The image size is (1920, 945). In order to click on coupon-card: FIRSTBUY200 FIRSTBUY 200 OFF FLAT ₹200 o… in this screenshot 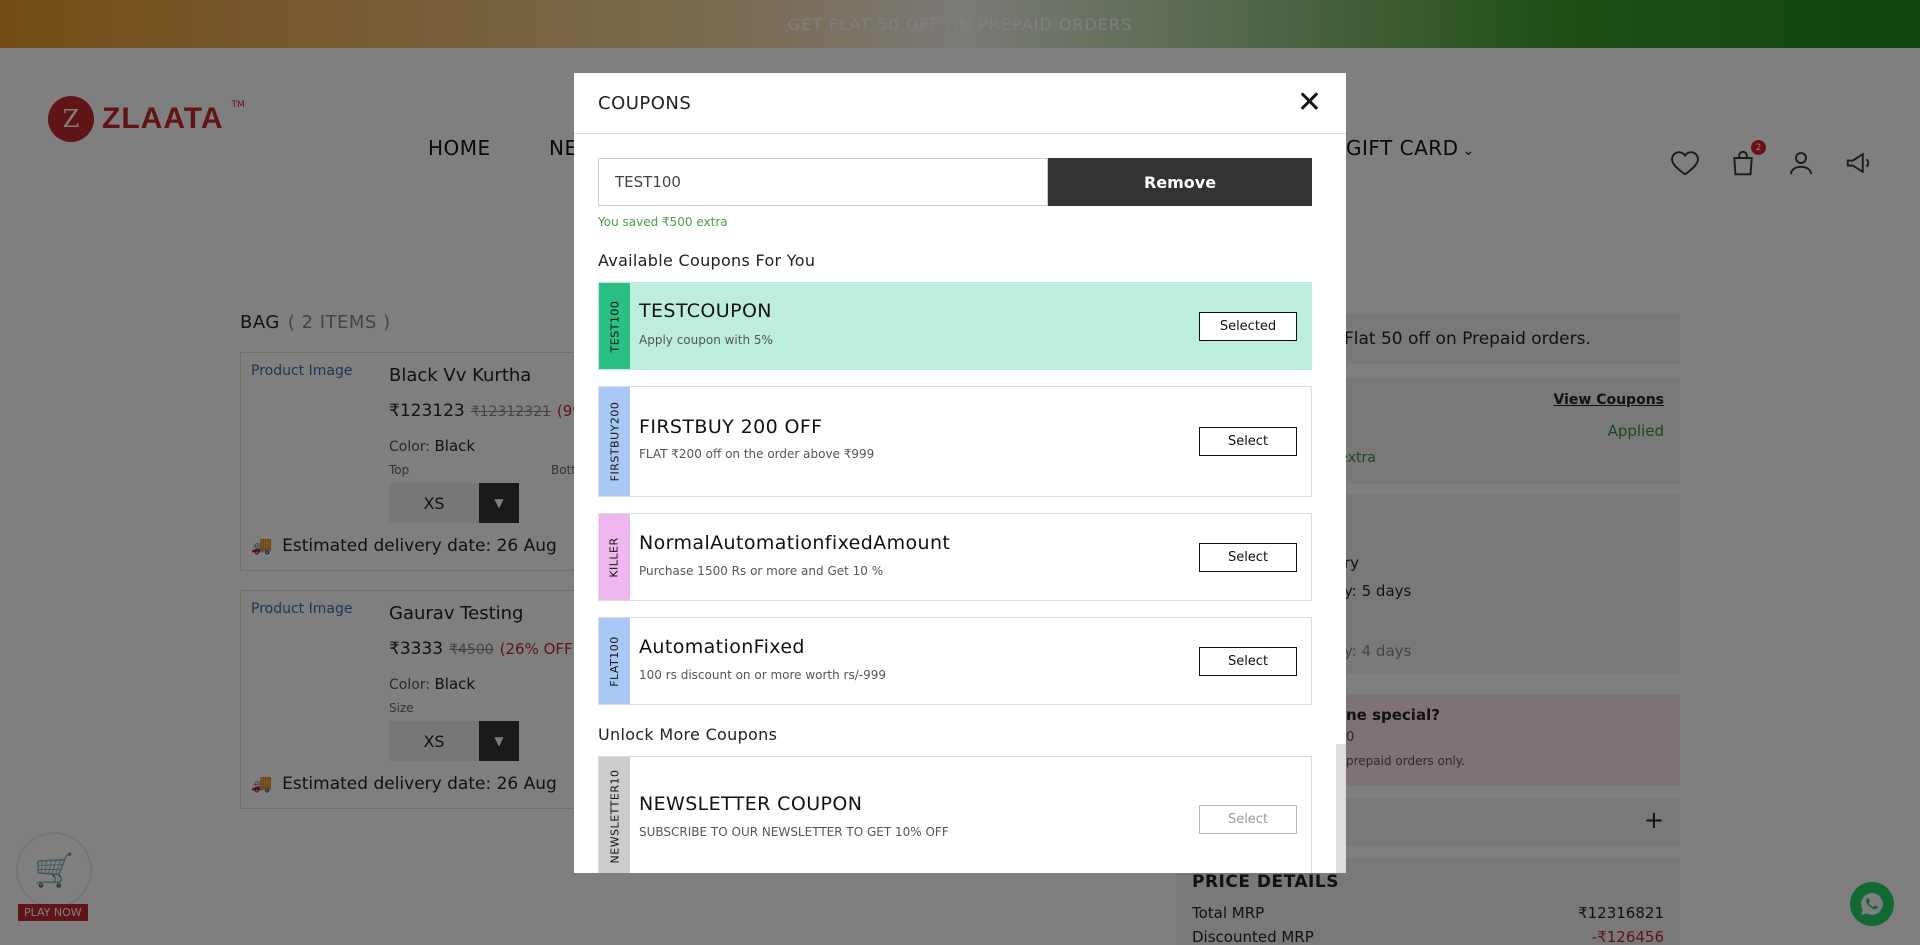, I will do `click(955, 441)`.